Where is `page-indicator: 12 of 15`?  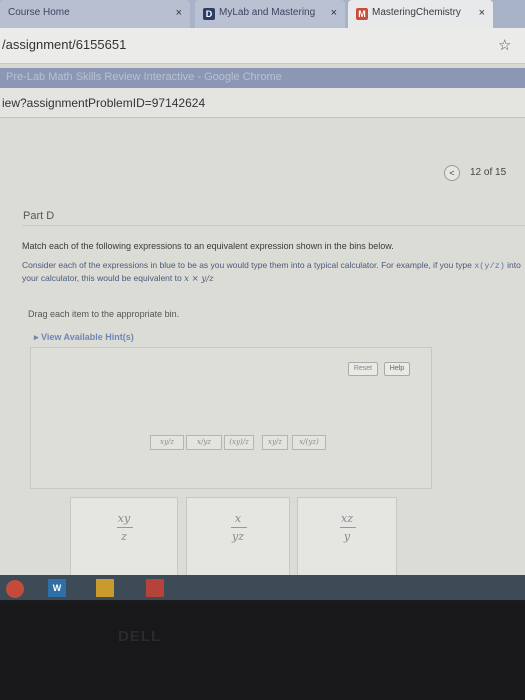 page-indicator: 12 of 15 is located at coordinates (488, 172).